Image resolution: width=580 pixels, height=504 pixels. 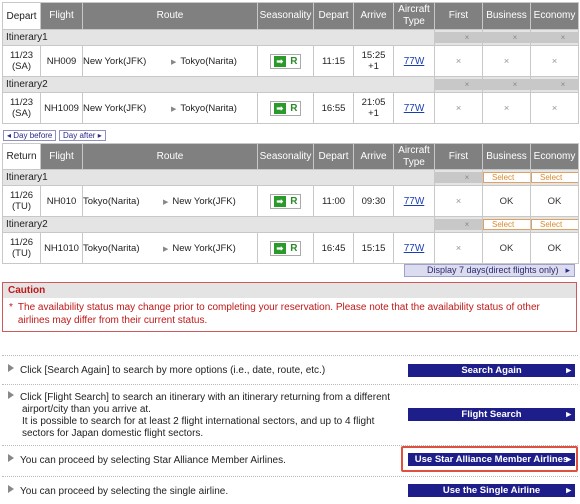 I want to click on highlight-box, so click(x=489, y=459).